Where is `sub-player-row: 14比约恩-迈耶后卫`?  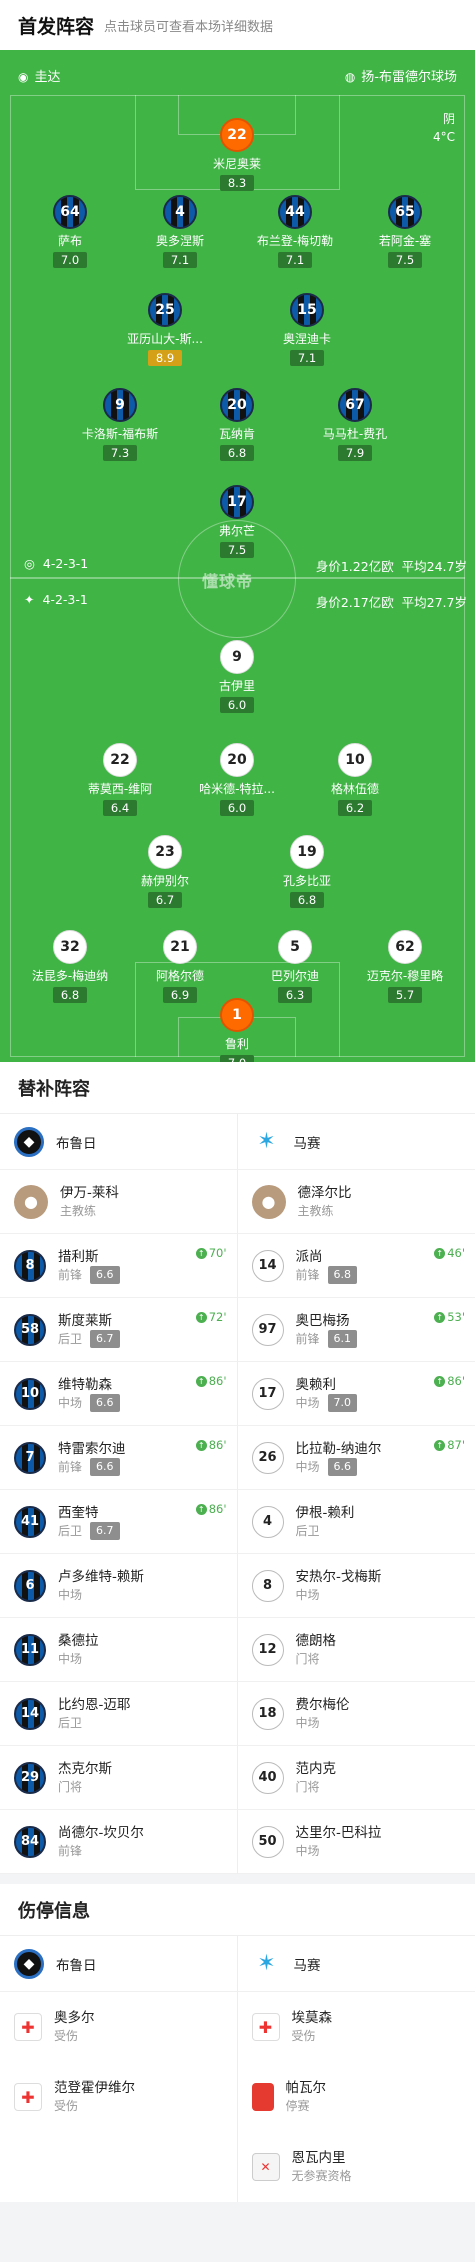
sub-player-row: 14比约恩-迈耶后卫 is located at coordinates (118, 1714).